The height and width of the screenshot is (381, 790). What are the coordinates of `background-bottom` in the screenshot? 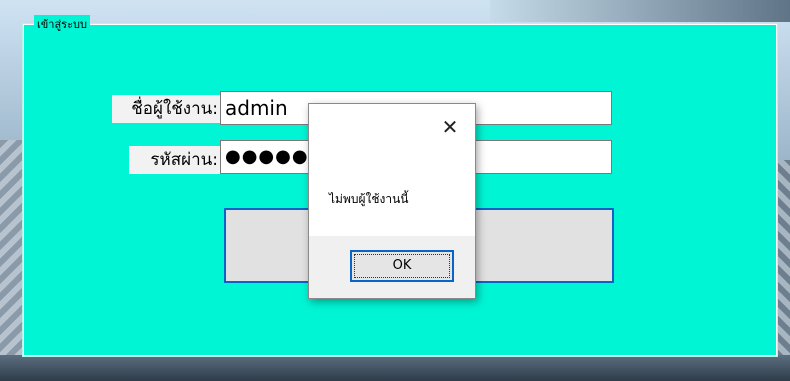 It's located at (395, 368).